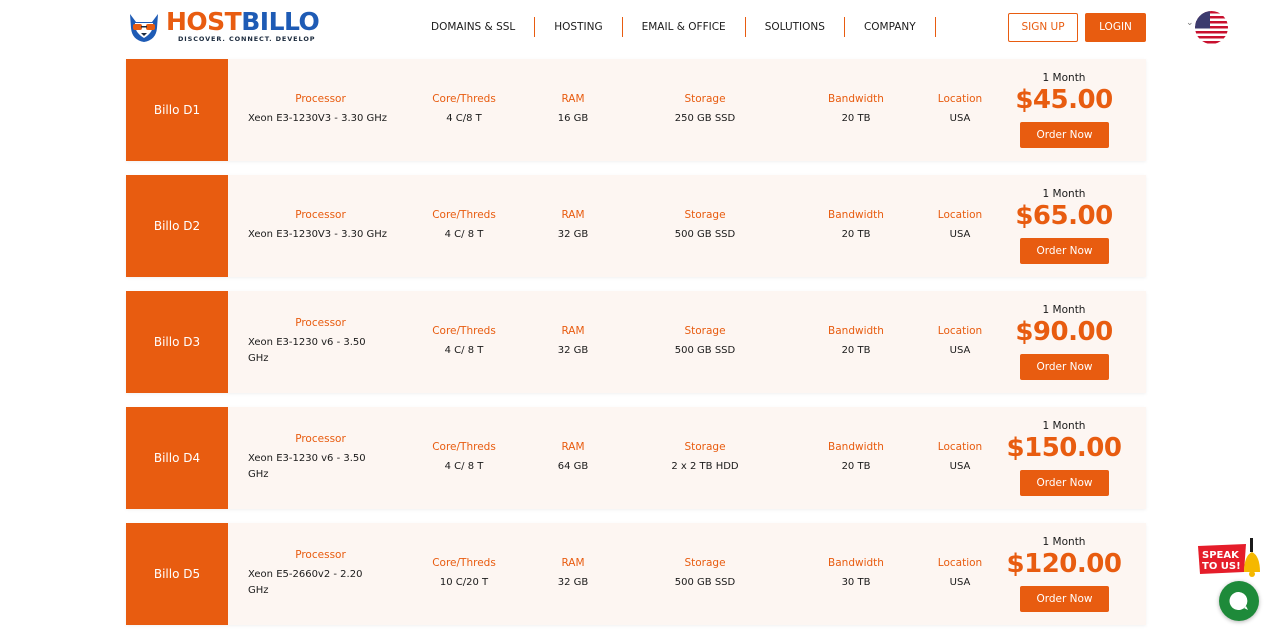 The height and width of the screenshot is (634, 1276). I want to click on processor-spec: Processor Xeon E5-2660v2 - 2.20 GHz, so click(315, 574).